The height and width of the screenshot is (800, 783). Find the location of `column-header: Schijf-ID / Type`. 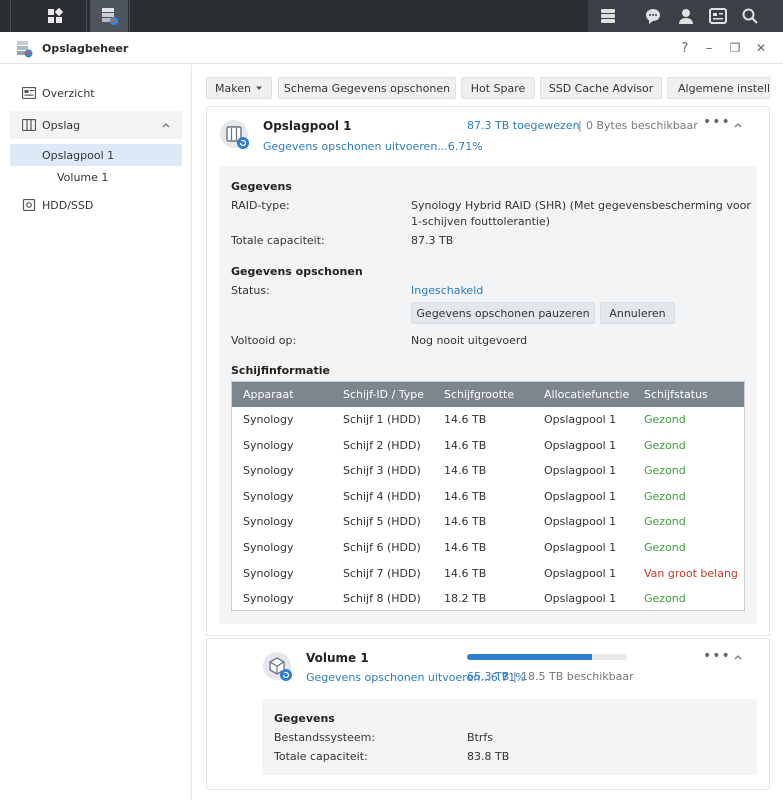

column-header: Schijf-ID / Type is located at coordinates (383, 394).